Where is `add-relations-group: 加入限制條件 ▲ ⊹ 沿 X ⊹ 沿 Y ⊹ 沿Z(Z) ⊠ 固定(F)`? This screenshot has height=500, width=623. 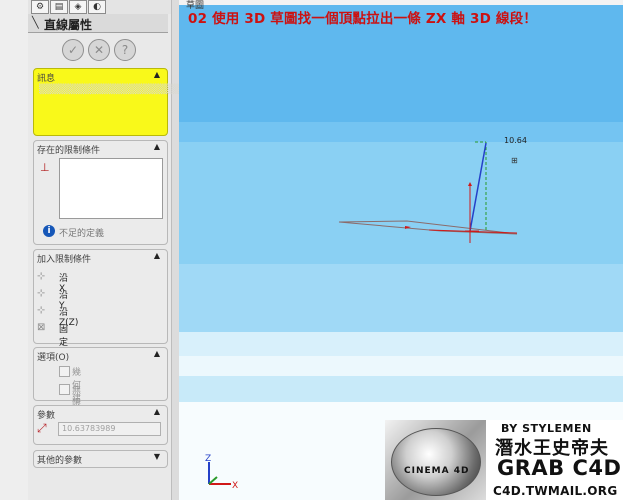 add-relations-group: 加入限制條件 ▲ ⊹ 沿 X ⊹ 沿 Y ⊹ 沿Z(Z) ⊠ 固定(F) is located at coordinates (100, 303).